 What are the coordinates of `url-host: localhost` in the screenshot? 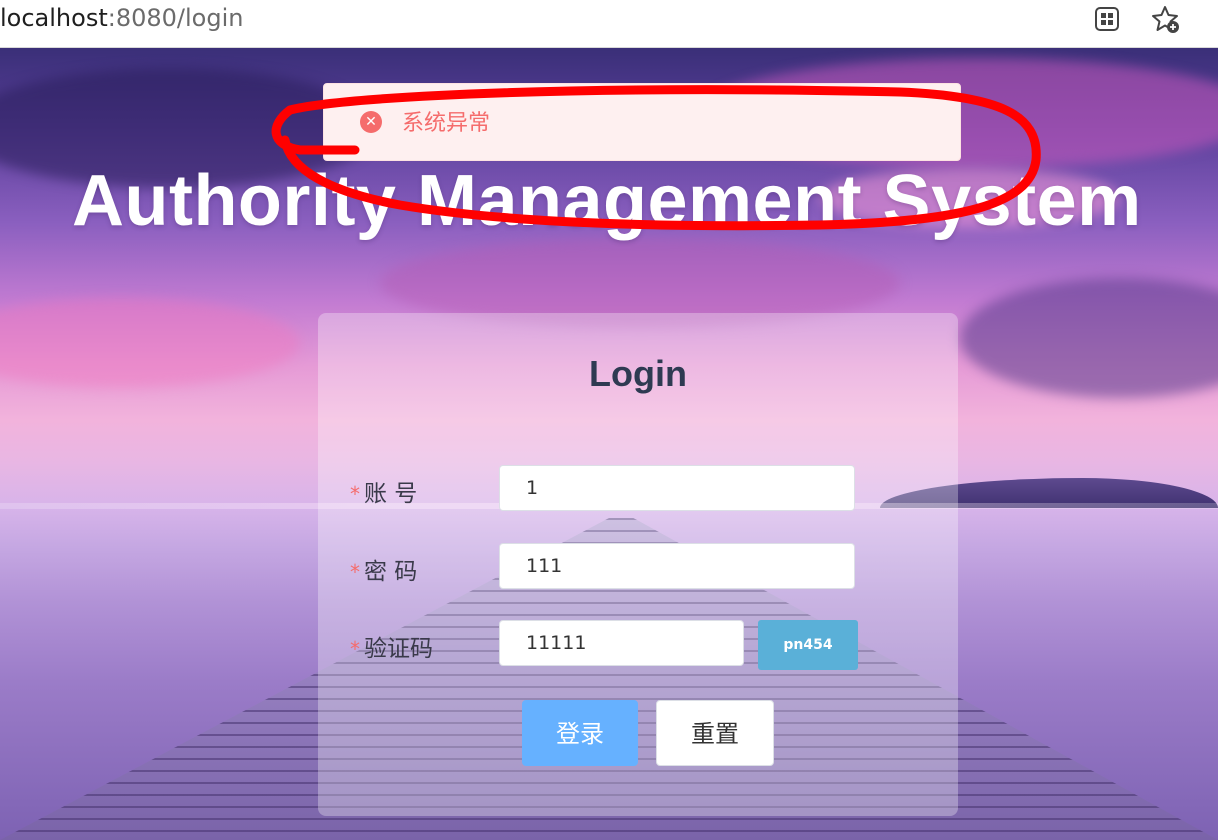 It's located at (54, 18).